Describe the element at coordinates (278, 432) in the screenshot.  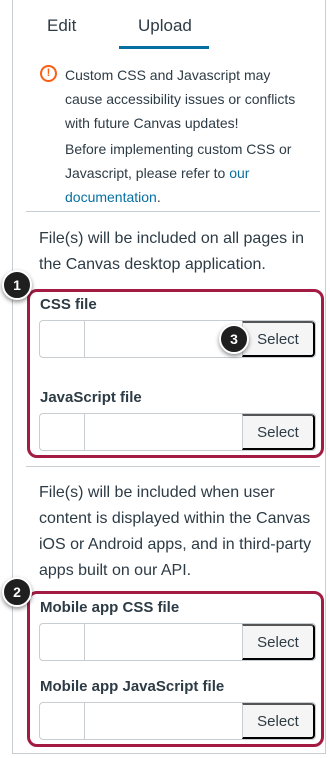
I see `js-select-button: Select` at that location.